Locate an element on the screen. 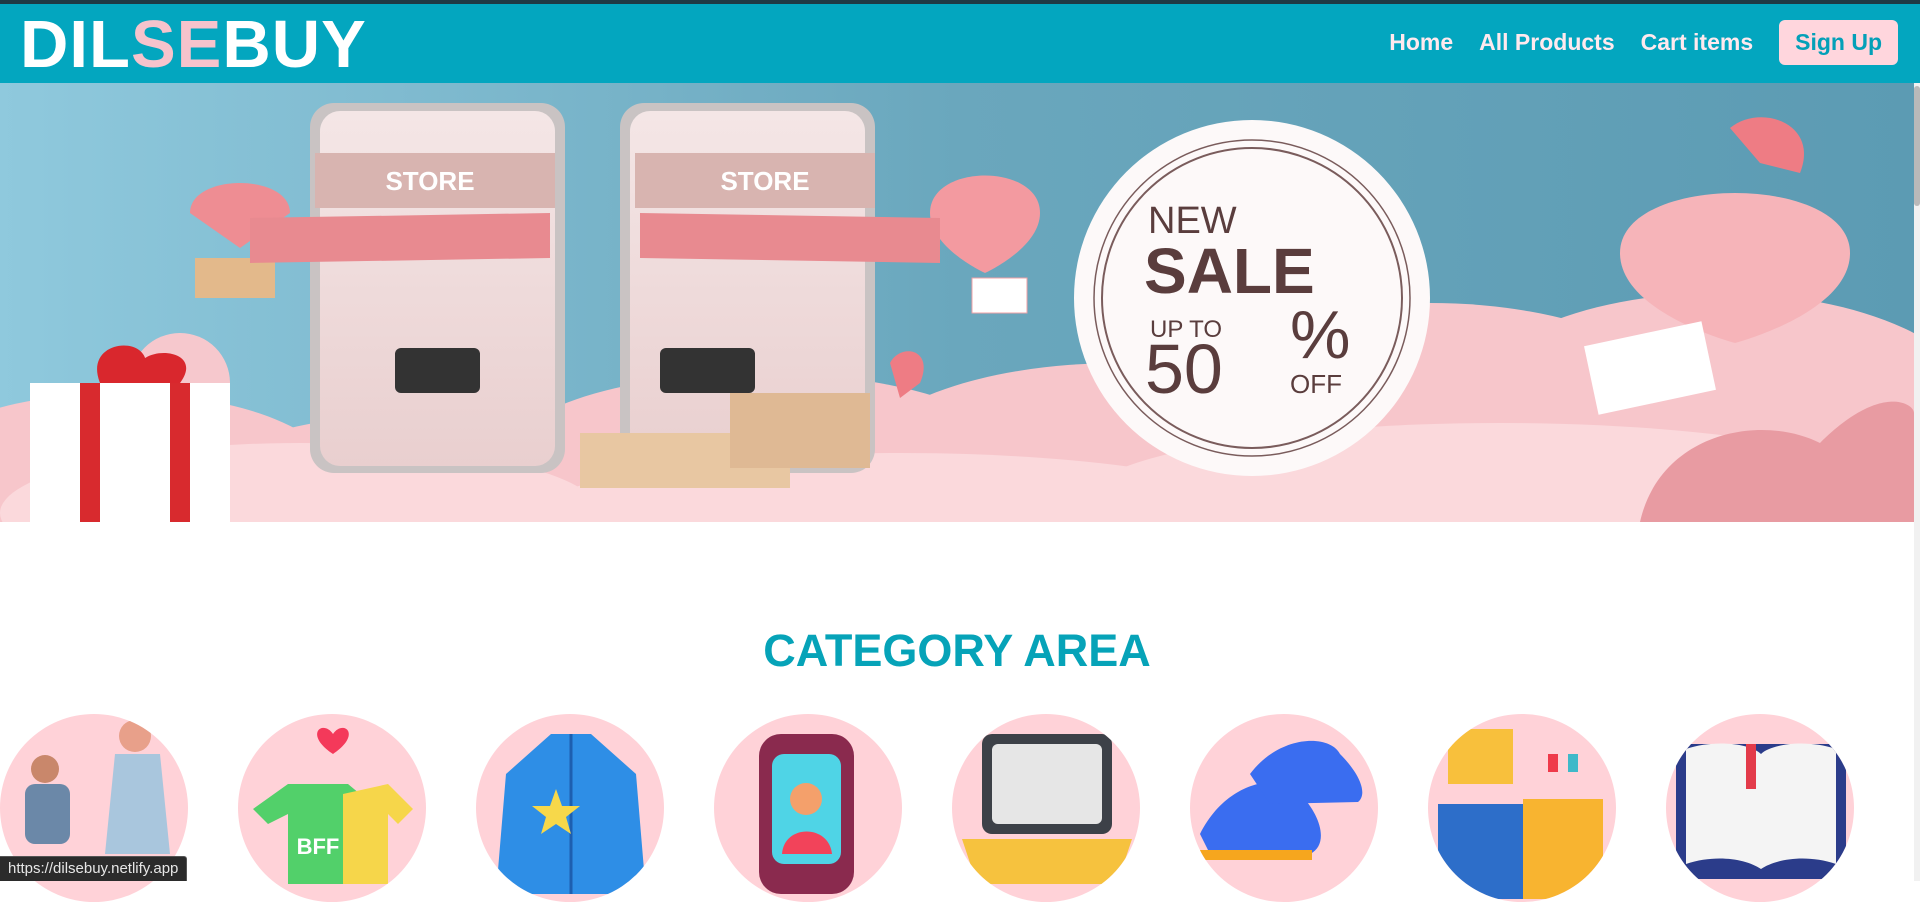  kitchen-icon is located at coordinates (1520, 814).